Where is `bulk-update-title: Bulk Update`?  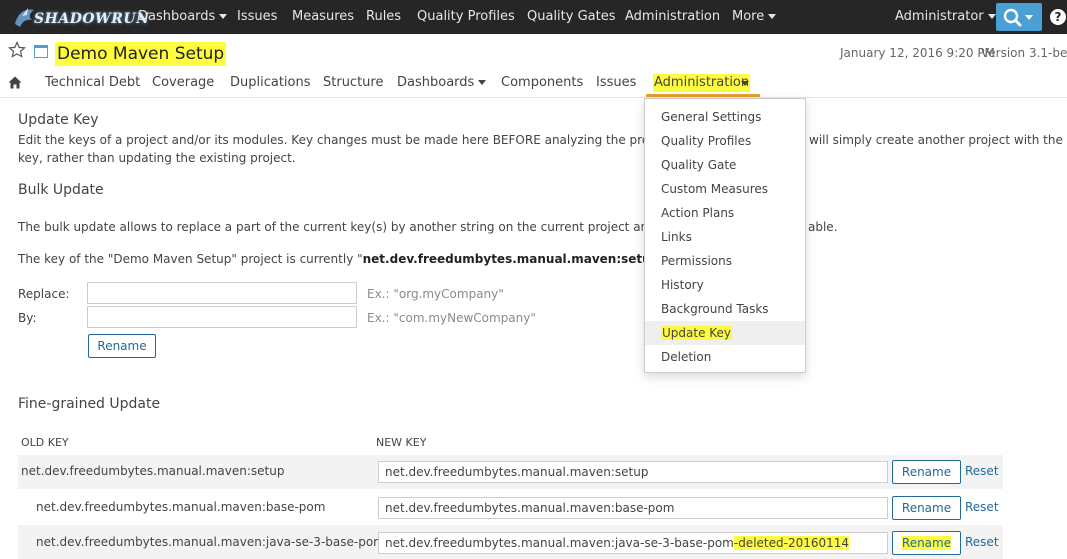
bulk-update-title: Bulk Update is located at coordinates (61, 190).